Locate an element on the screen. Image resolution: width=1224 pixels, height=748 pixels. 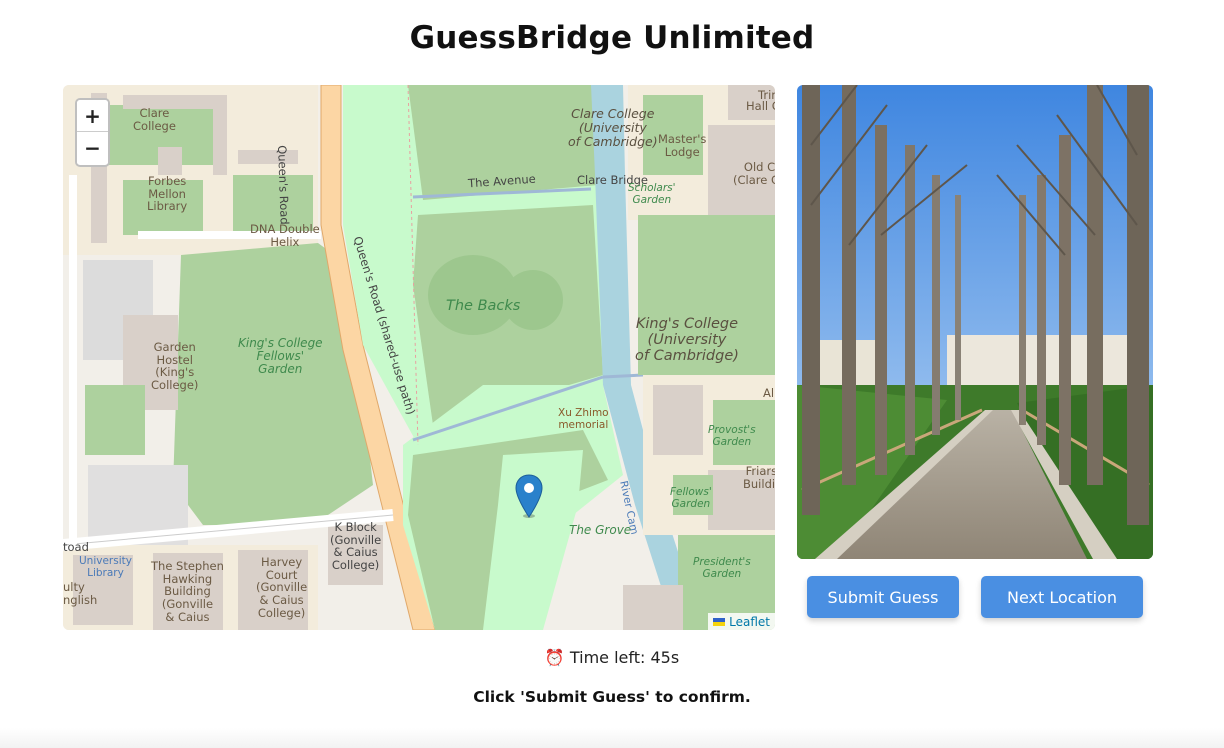
label-clare-college: Clare College is located at coordinates (154, 119).